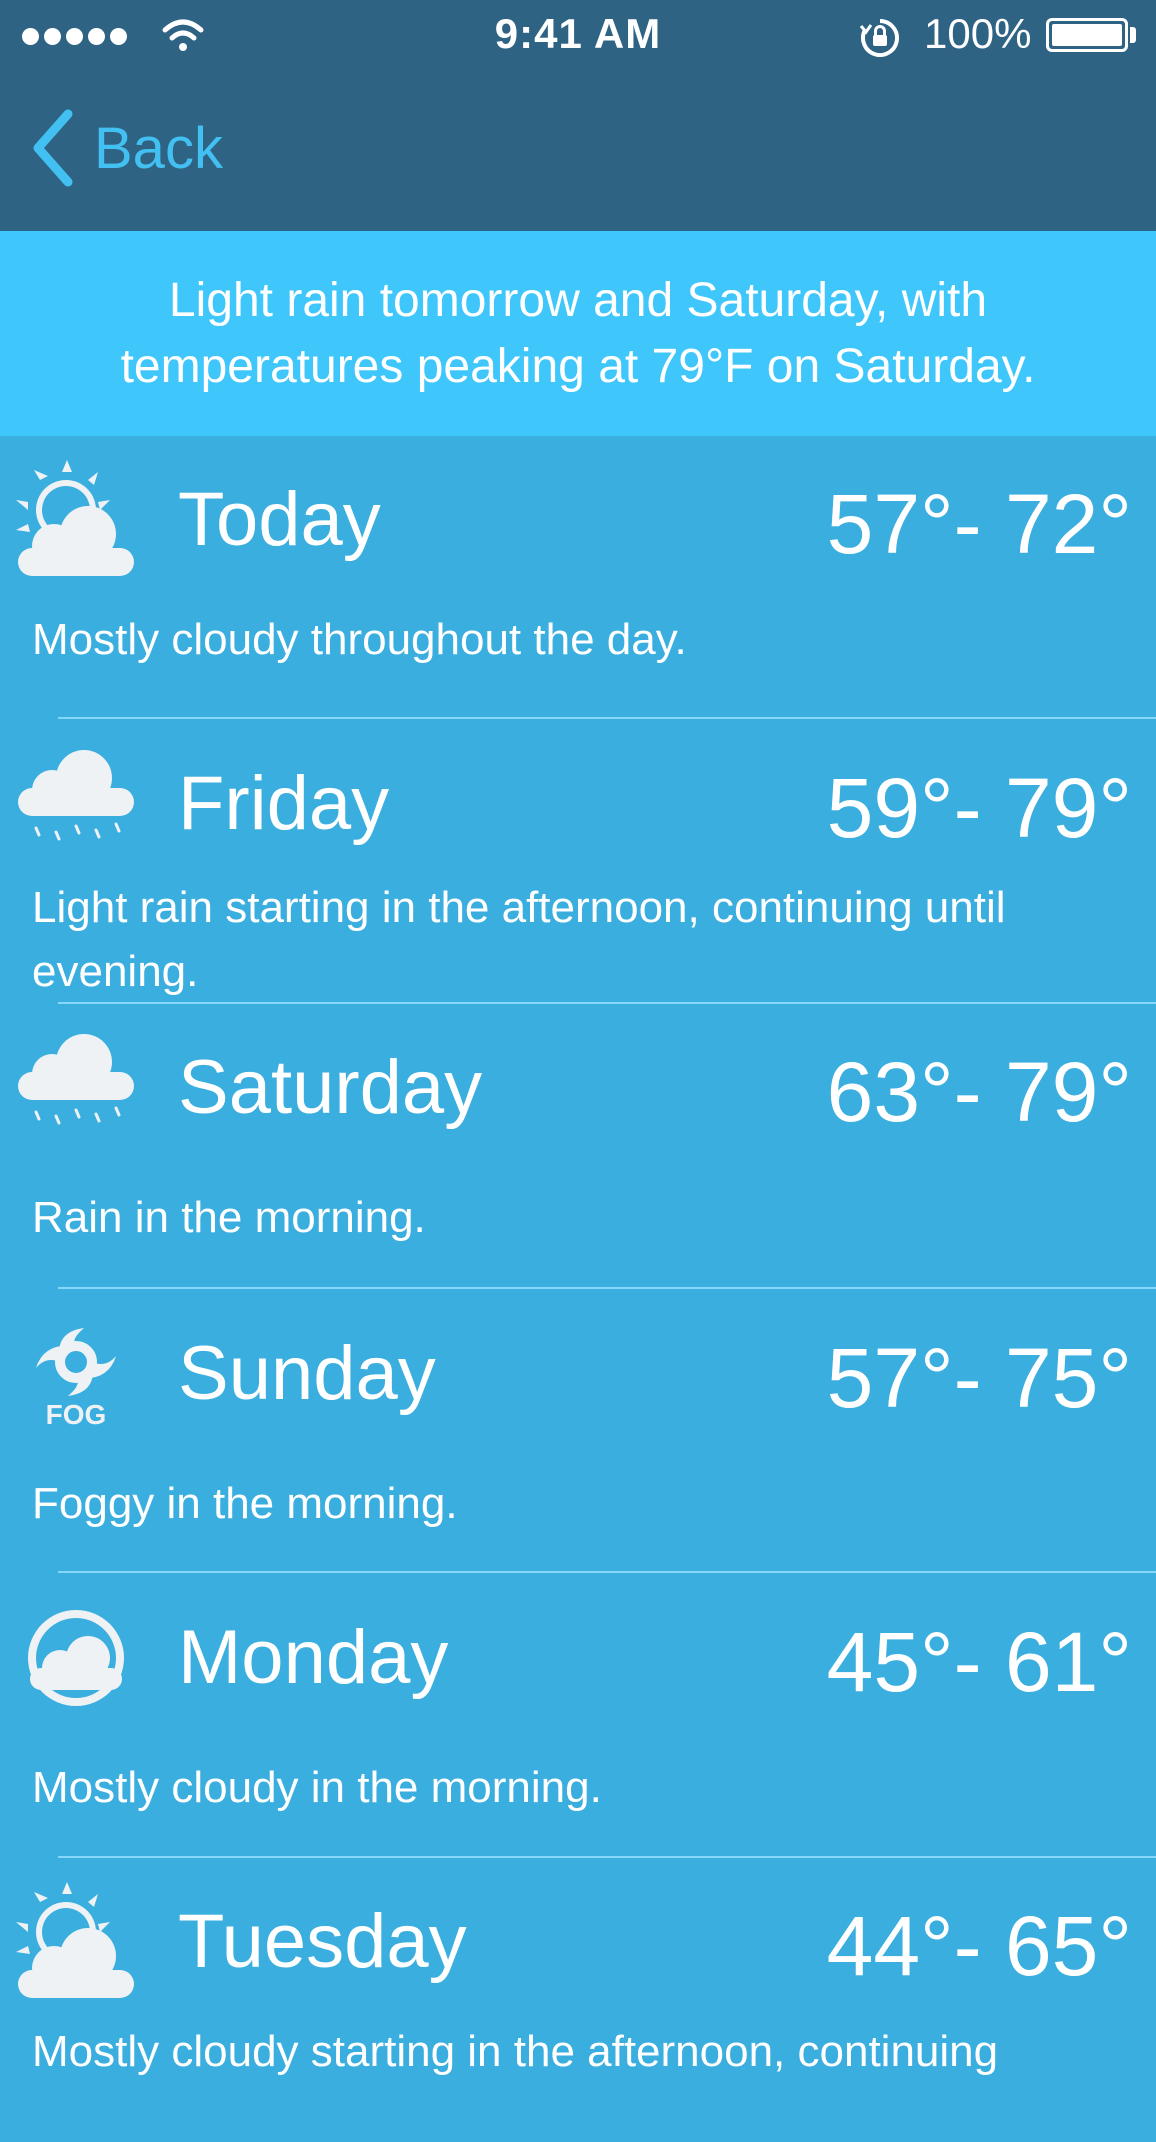 This screenshot has width=1156, height=2142. Describe the element at coordinates (313, 1657) in the screenshot. I see `day-name: Monday` at that location.